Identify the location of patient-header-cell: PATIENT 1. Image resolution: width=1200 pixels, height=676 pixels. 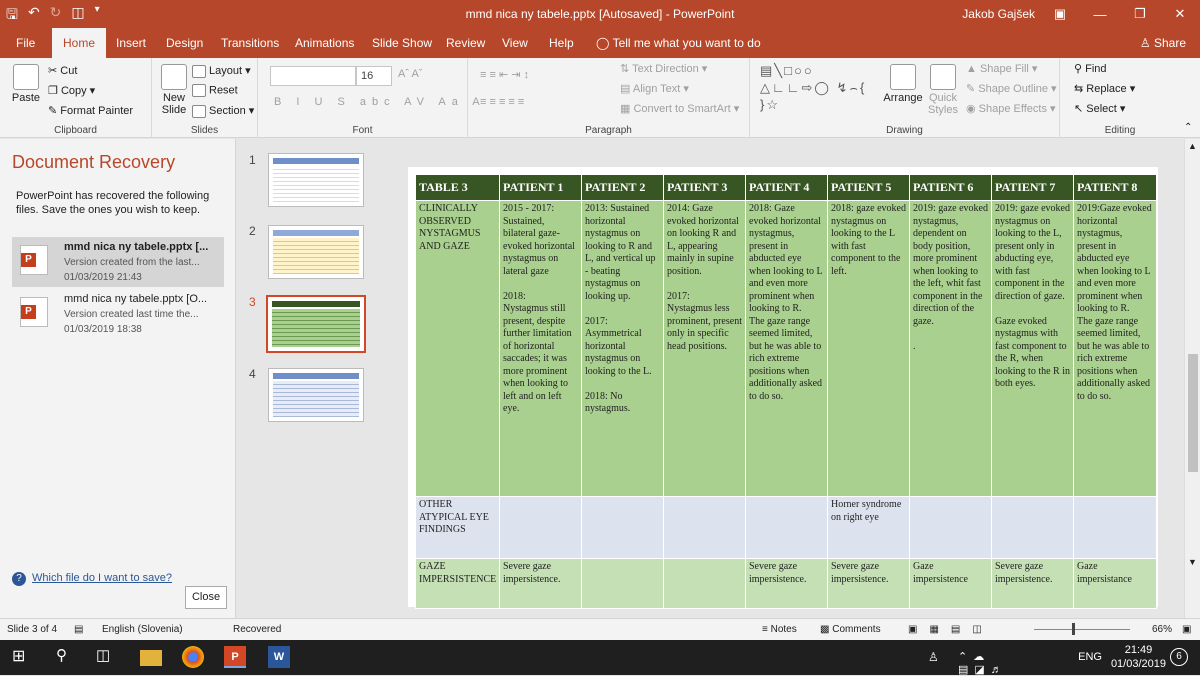
(540, 187).